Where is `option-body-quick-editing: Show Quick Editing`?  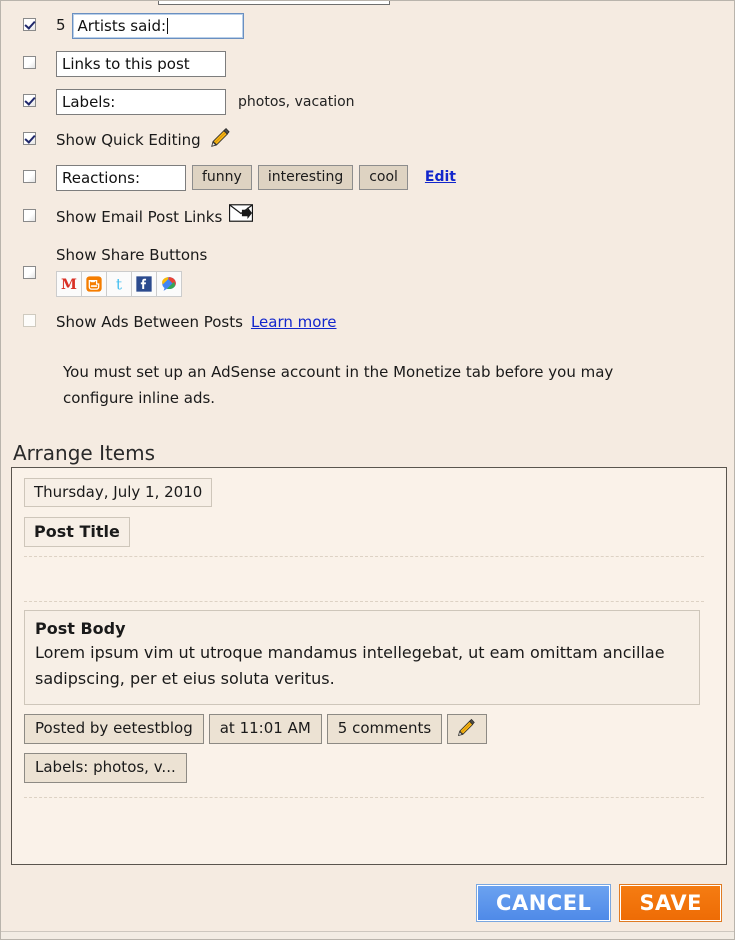
option-body-quick-editing: Show Quick Editing is located at coordinates (143, 140).